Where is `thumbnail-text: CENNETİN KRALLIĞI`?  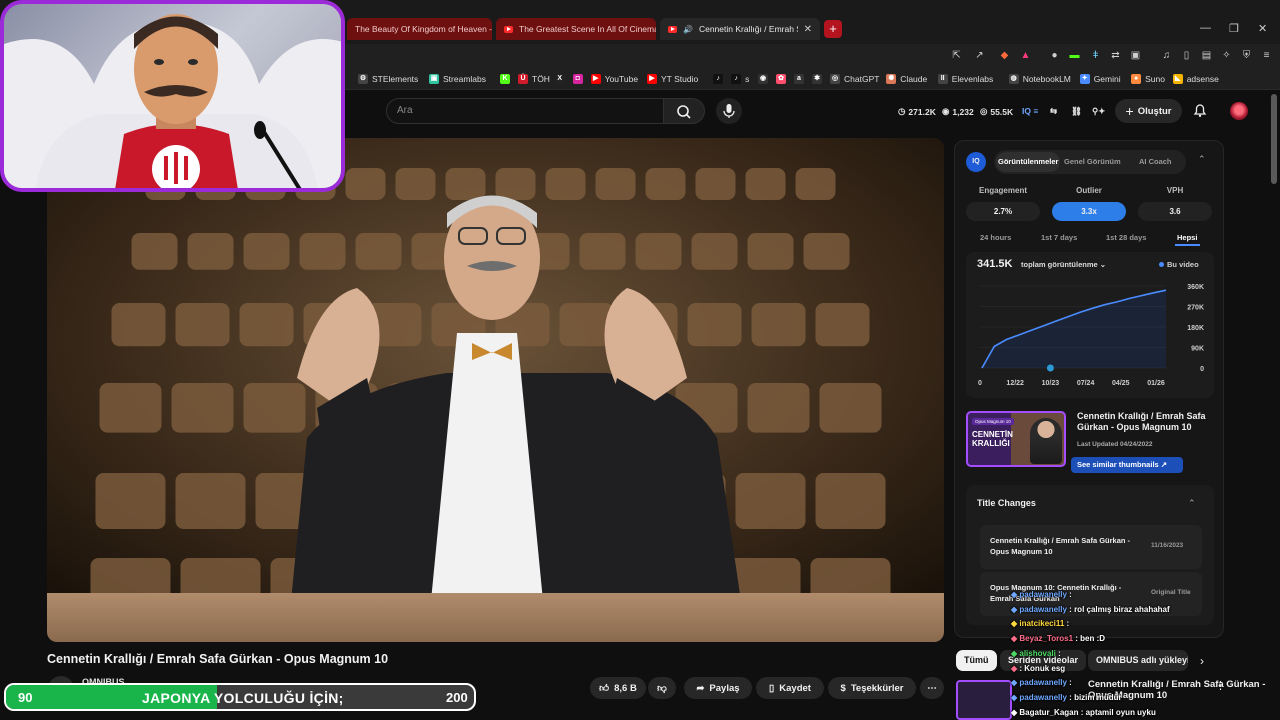
thumbnail-text: CENNETİN KRALLIĞI is located at coordinates (992, 439).